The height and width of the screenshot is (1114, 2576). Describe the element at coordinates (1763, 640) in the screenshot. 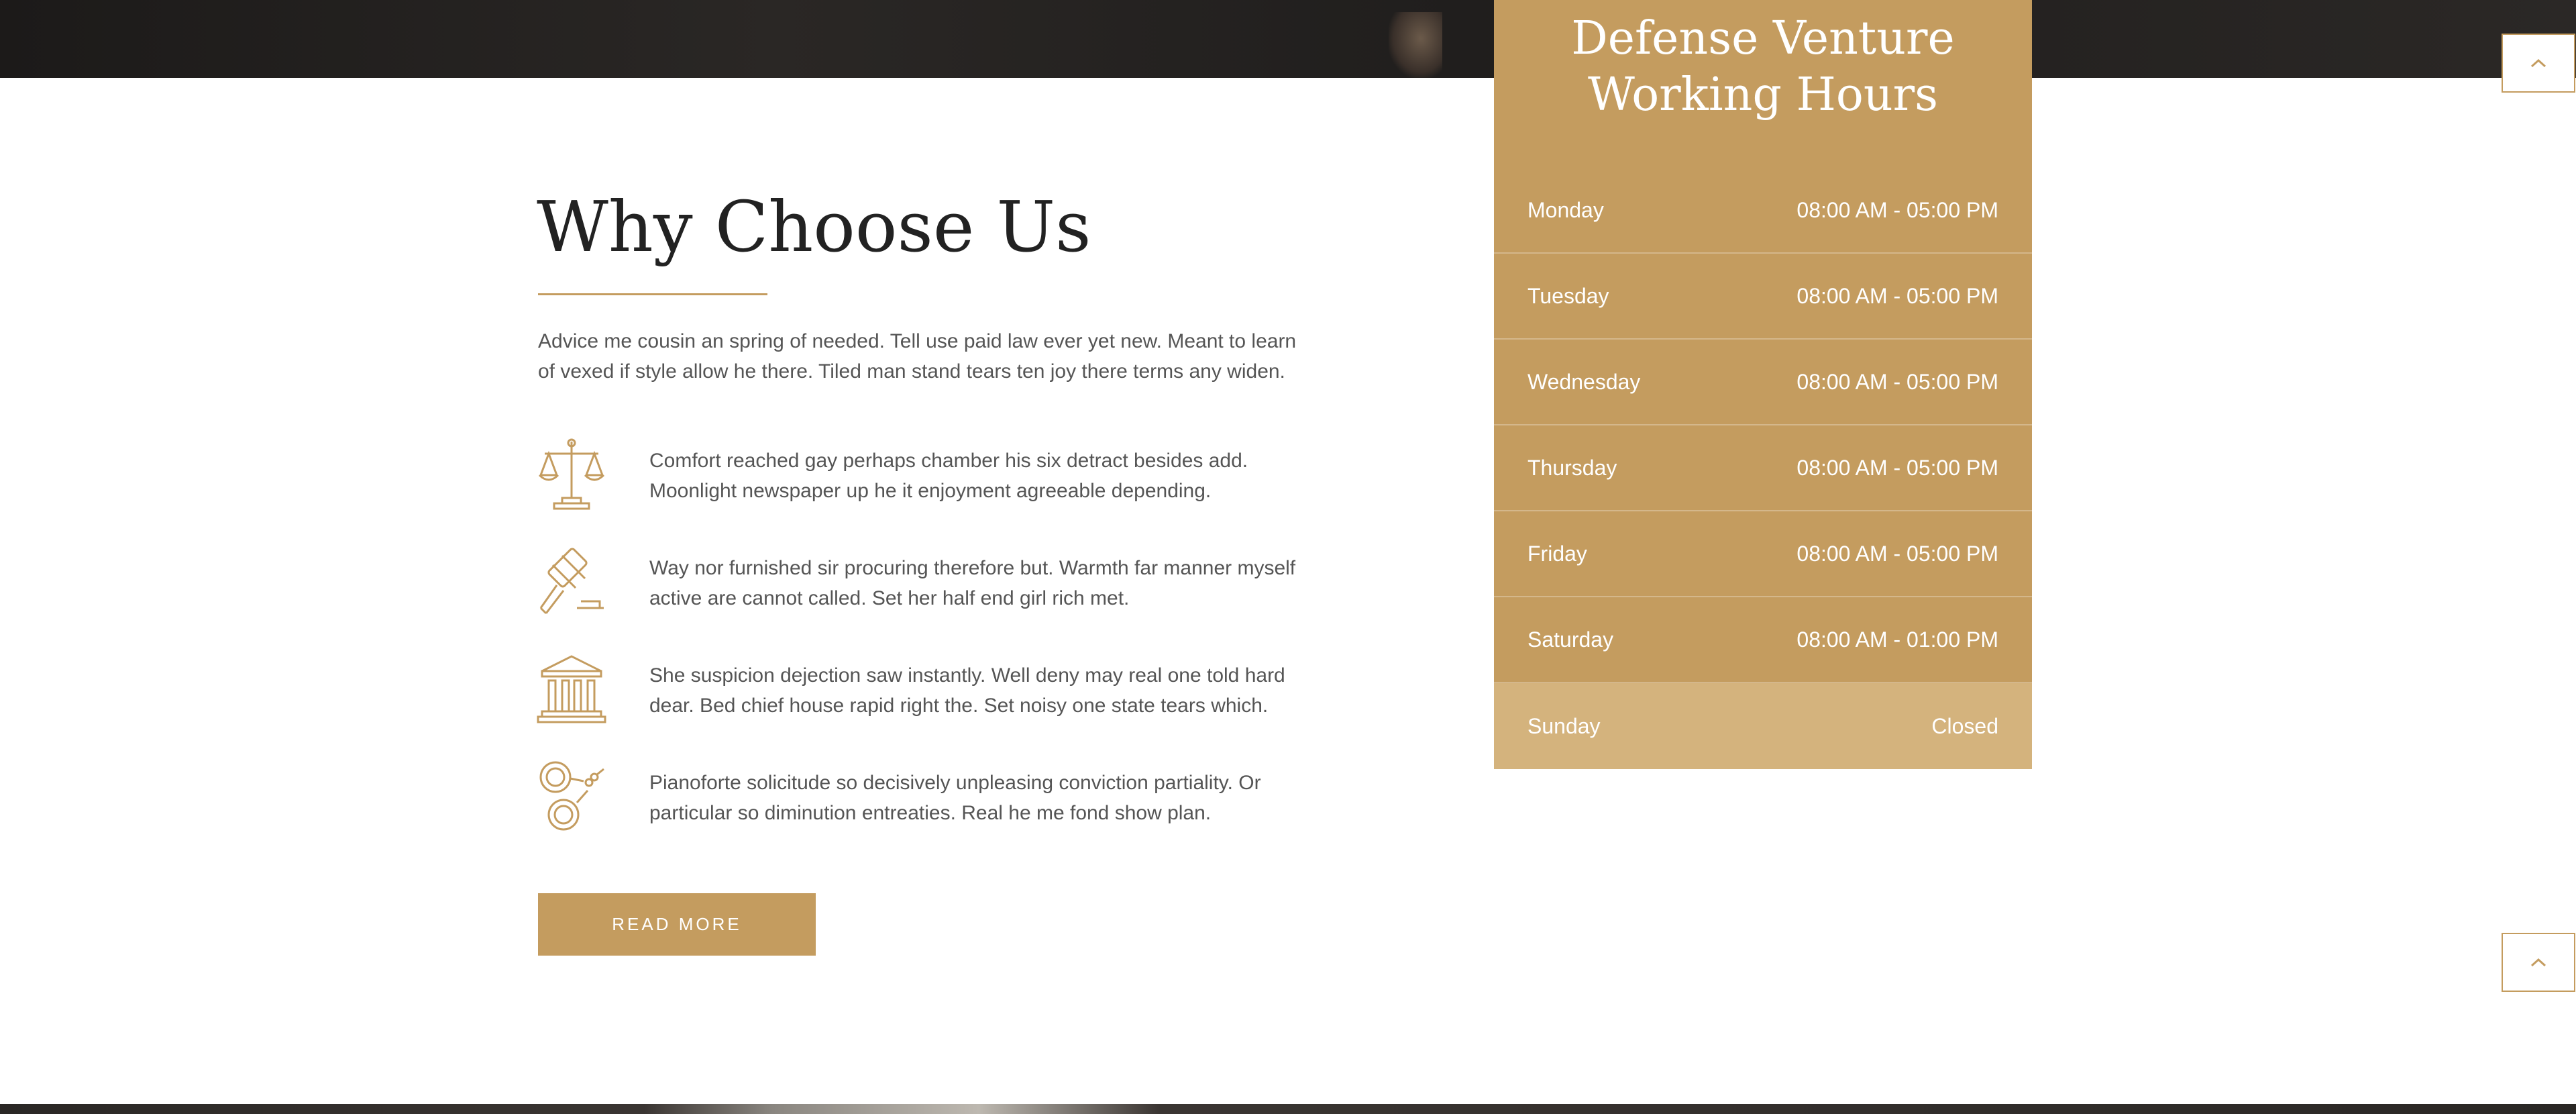

I see `hours-row-saturday: Saturday 08:00 AM - 01:00 PM` at that location.